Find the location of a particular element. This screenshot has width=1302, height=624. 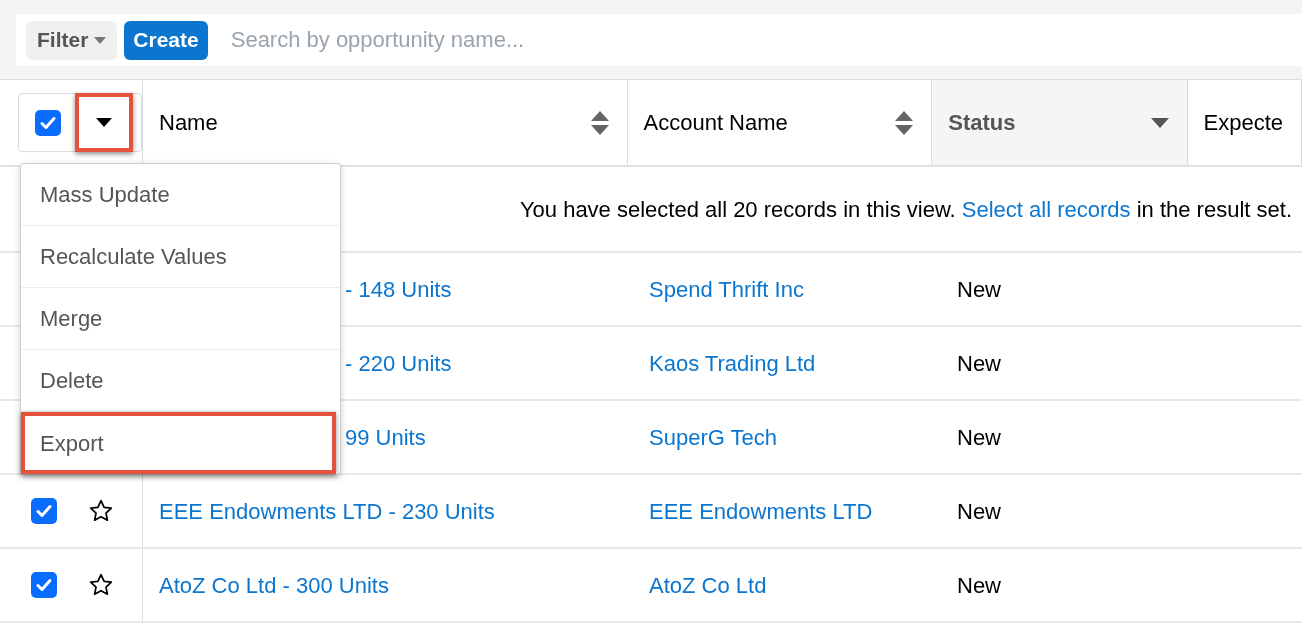

menu-item: Delete is located at coordinates (180, 381).